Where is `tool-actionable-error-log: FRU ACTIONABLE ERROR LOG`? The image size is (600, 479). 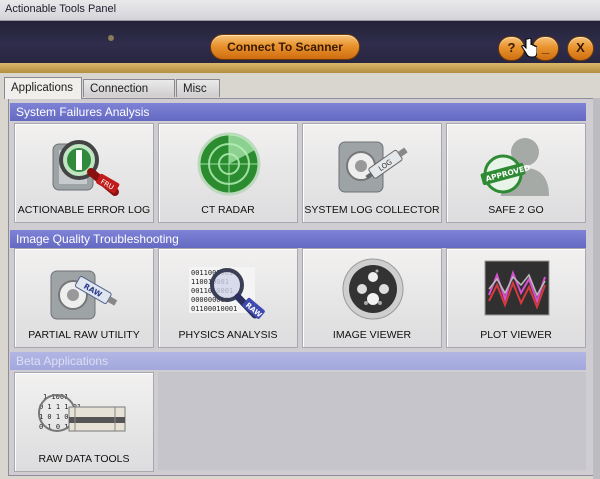
tool-actionable-error-log: FRU ACTIONABLE ERROR LOG is located at coordinates (84, 173).